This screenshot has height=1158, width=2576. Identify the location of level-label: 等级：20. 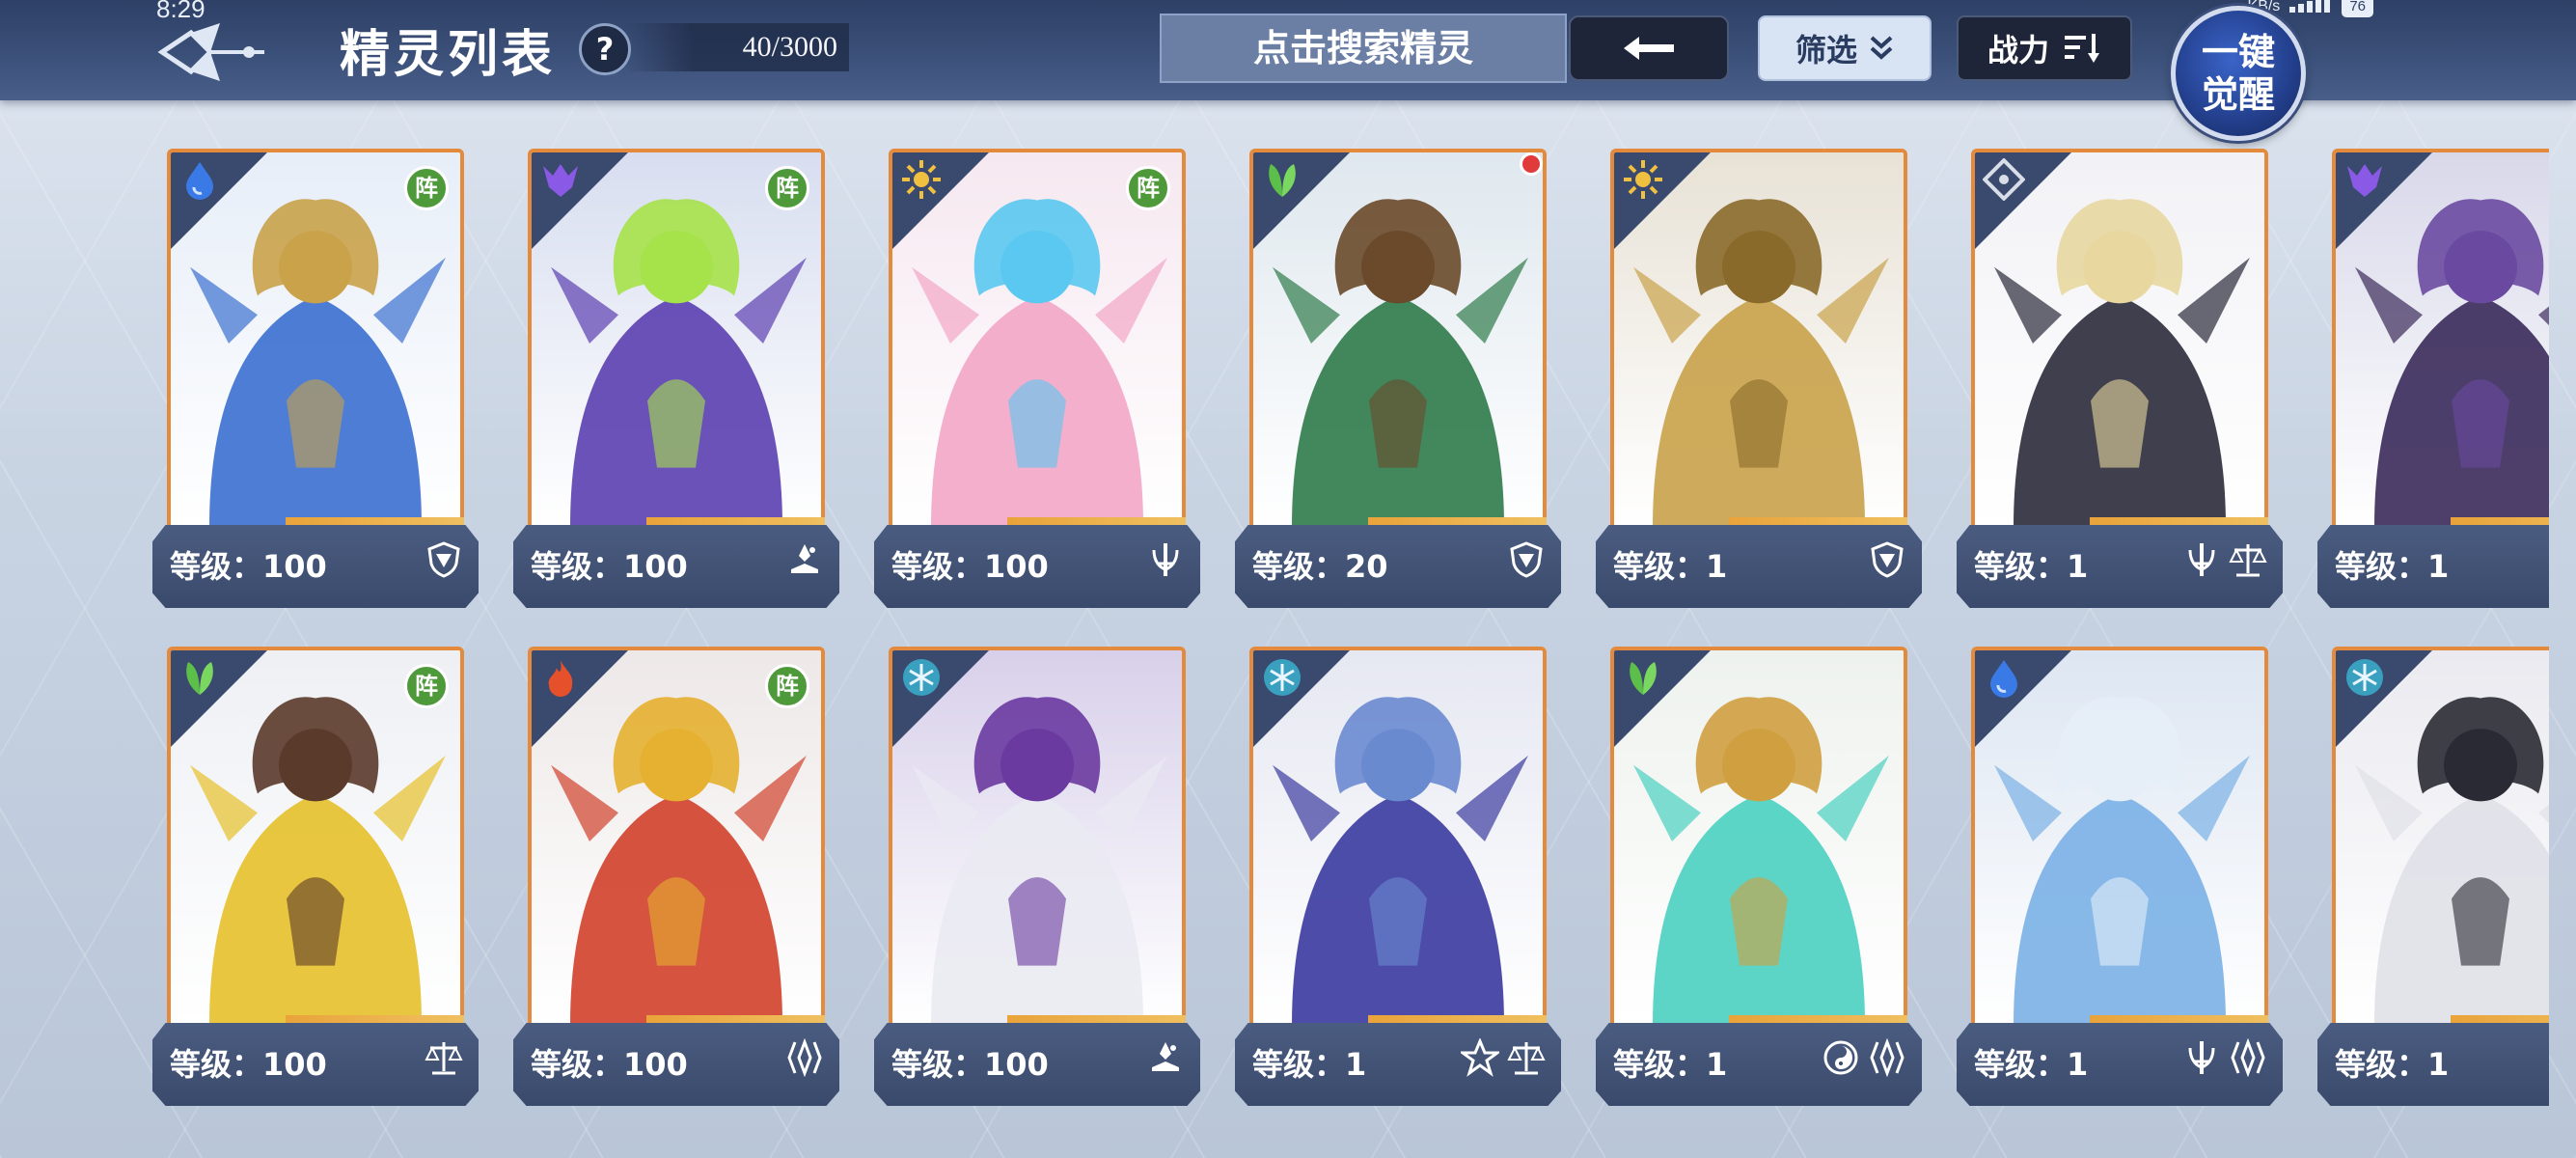
(1320, 566).